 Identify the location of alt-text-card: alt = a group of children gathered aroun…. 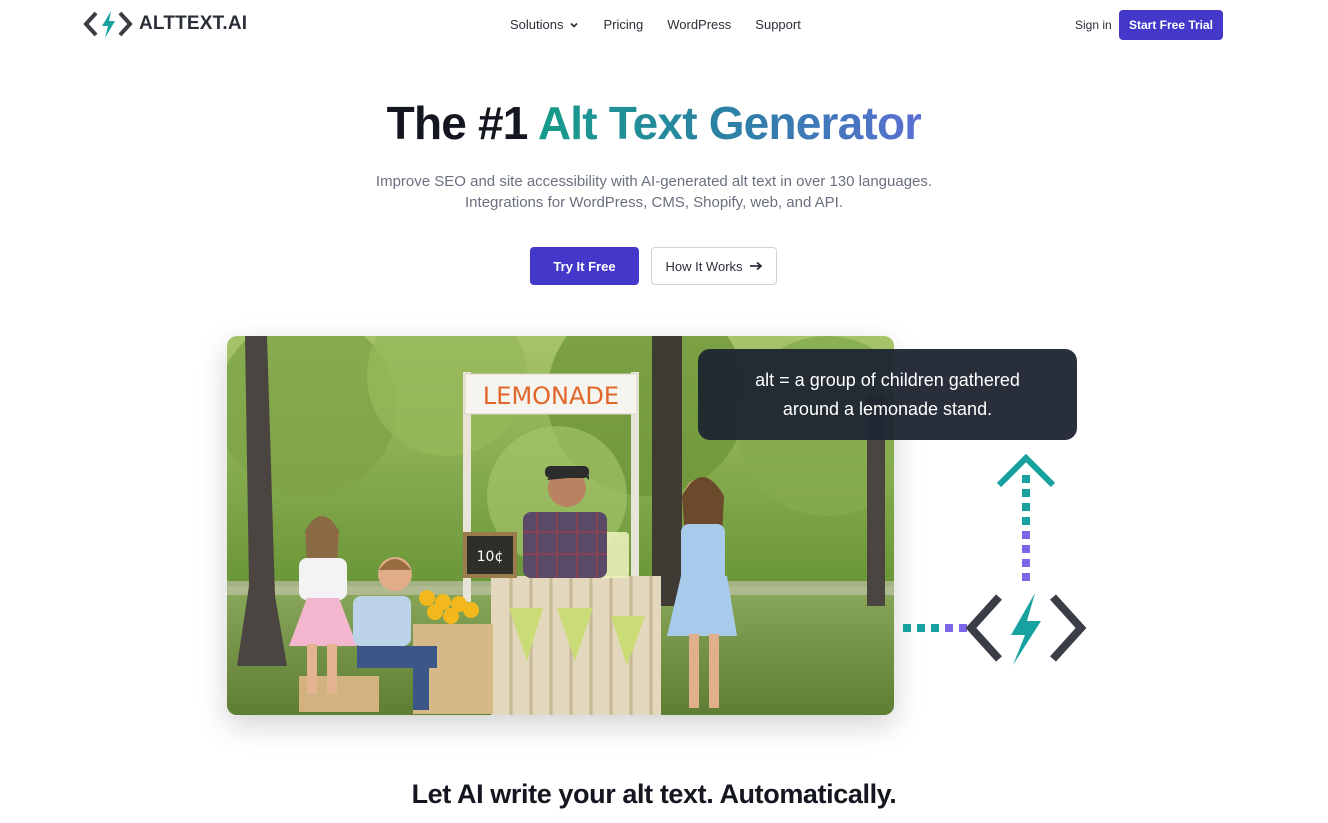
(887, 394).